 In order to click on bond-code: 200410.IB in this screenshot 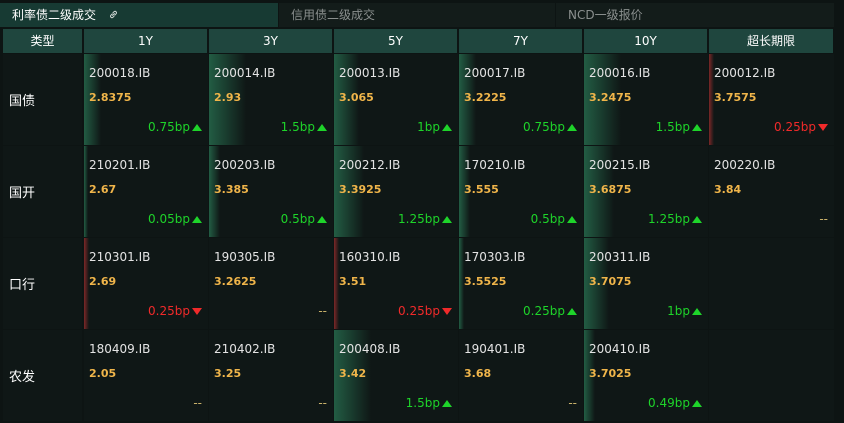, I will do `click(620, 349)`.